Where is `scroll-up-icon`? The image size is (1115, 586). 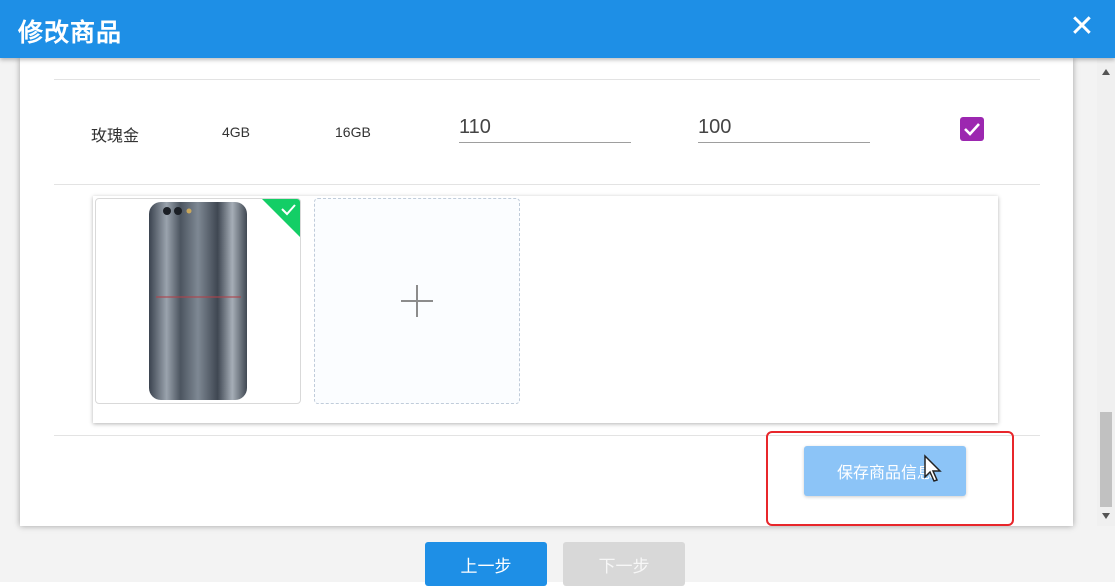
scroll-up-icon is located at coordinates (1106, 72).